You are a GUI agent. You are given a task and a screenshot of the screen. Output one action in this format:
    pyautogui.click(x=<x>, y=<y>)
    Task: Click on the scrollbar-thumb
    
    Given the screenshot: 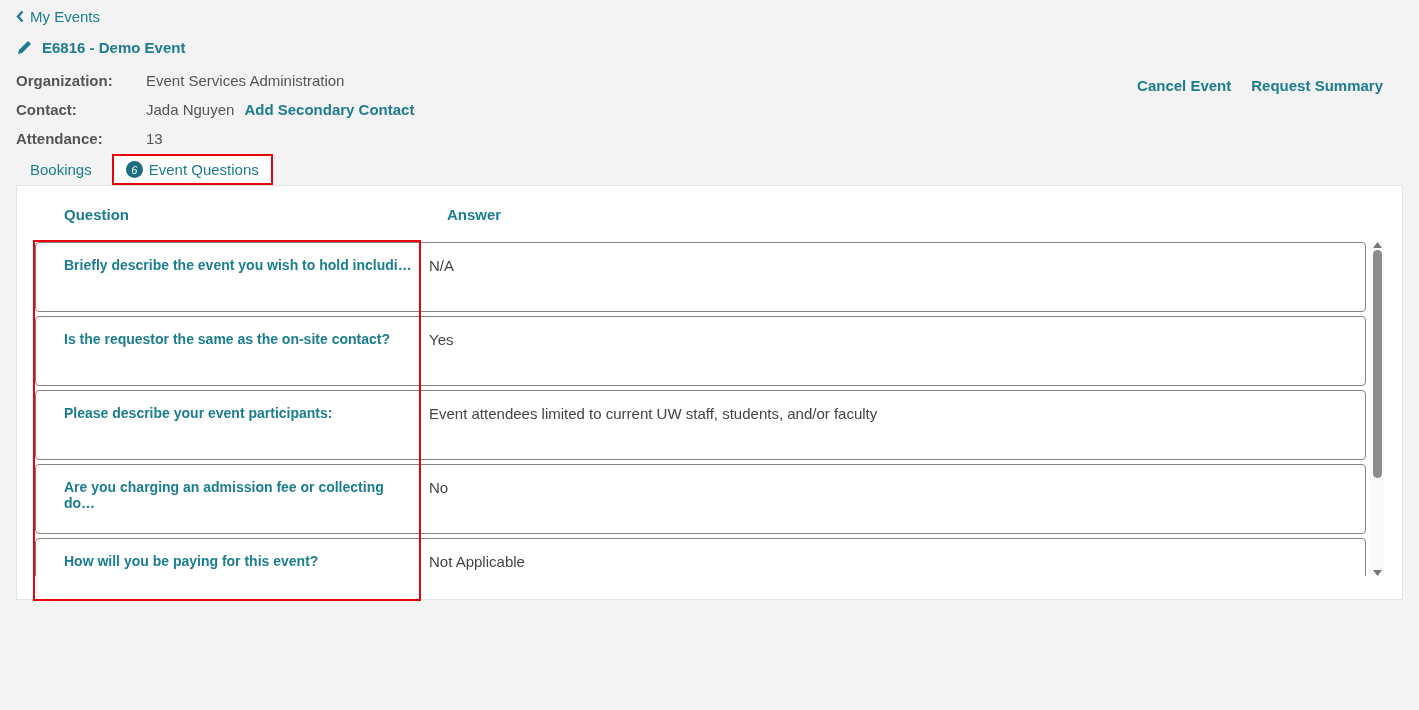 What is the action you would take?
    pyautogui.click(x=1377, y=364)
    